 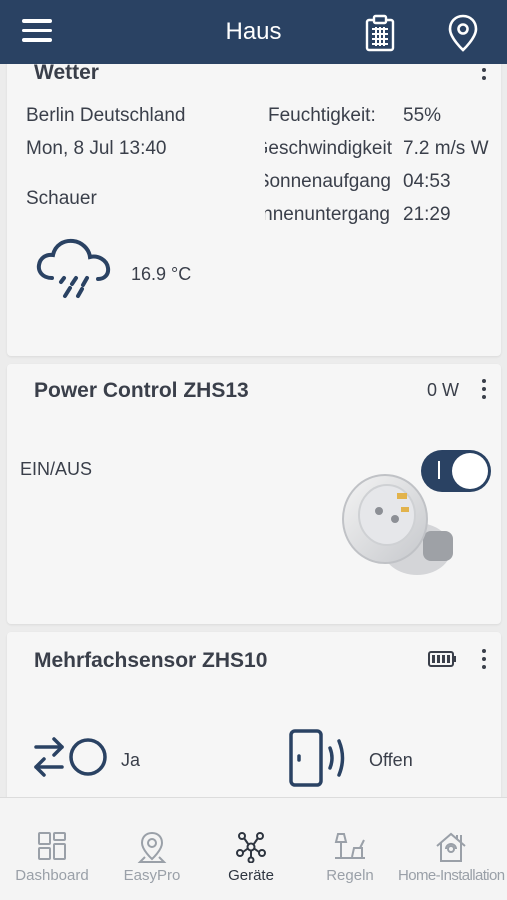 What do you see at coordinates (317, 758) in the screenshot?
I see `door-open-icon` at bounding box center [317, 758].